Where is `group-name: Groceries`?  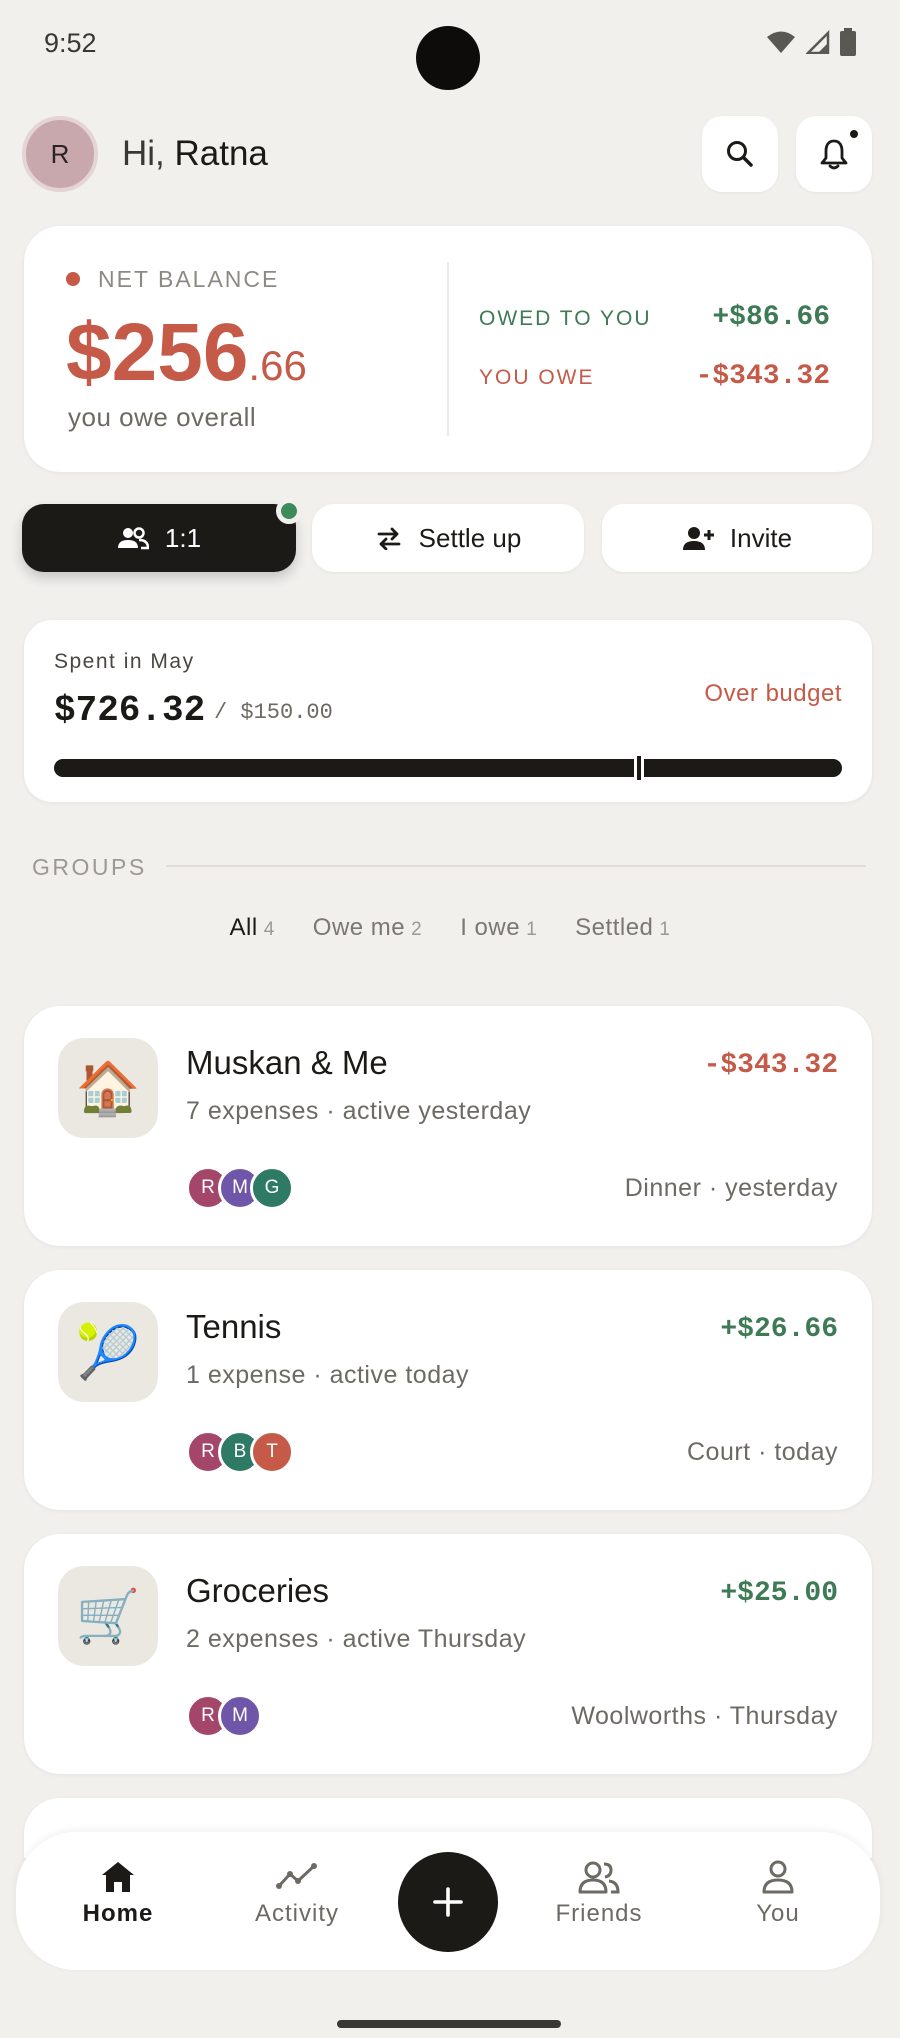
group-name: Groceries is located at coordinates (258, 1590).